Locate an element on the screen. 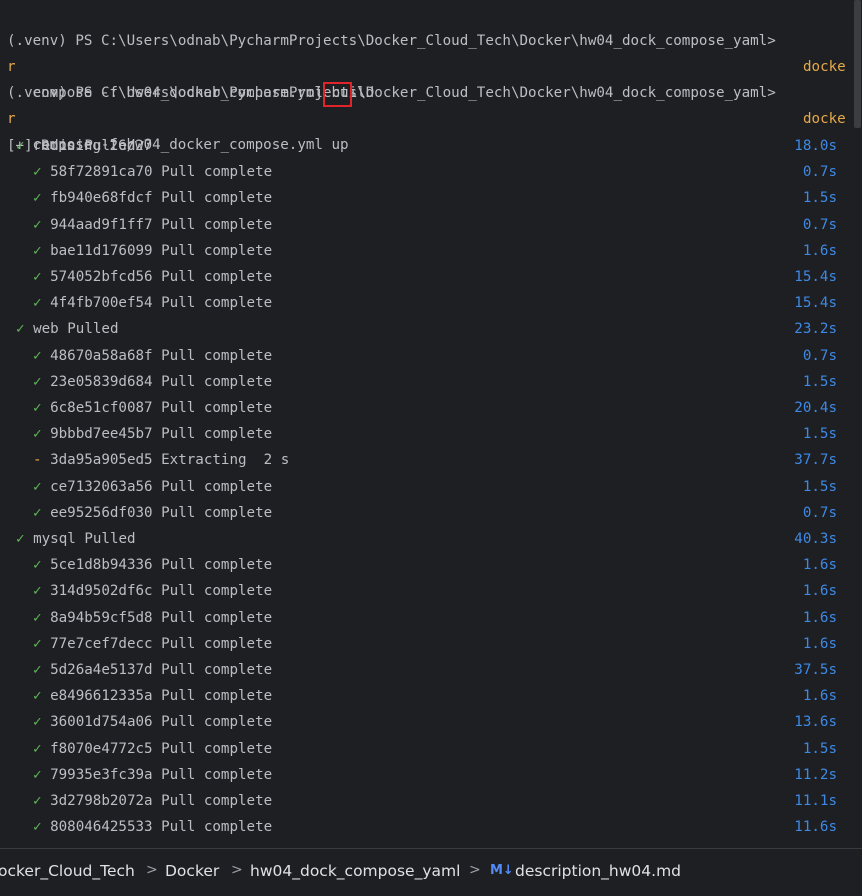 This screenshot has height=896, width=862. layer-row: ✓ 8a94b59cf5d8 Pull complete 1.6s is located at coordinates (422, 618).